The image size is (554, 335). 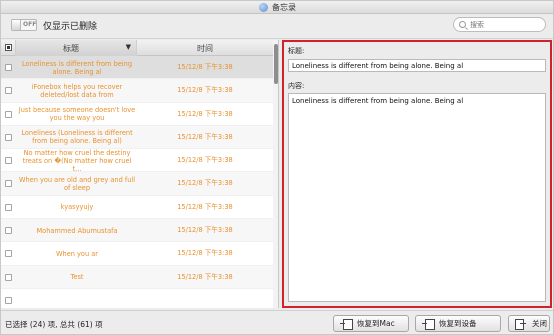 What do you see at coordinates (16, 25) in the screenshot?
I see `toggle-knob` at bounding box center [16, 25].